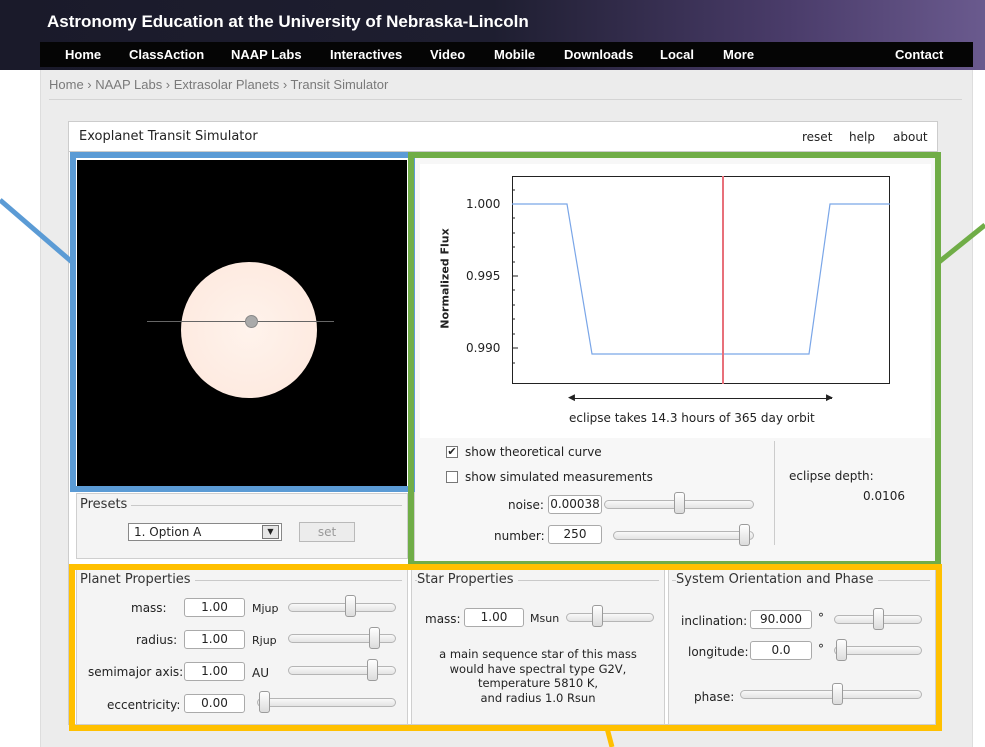 The height and width of the screenshot is (747, 985). What do you see at coordinates (205, 532) in the screenshot?
I see `preset-select: 1. Option A` at bounding box center [205, 532].